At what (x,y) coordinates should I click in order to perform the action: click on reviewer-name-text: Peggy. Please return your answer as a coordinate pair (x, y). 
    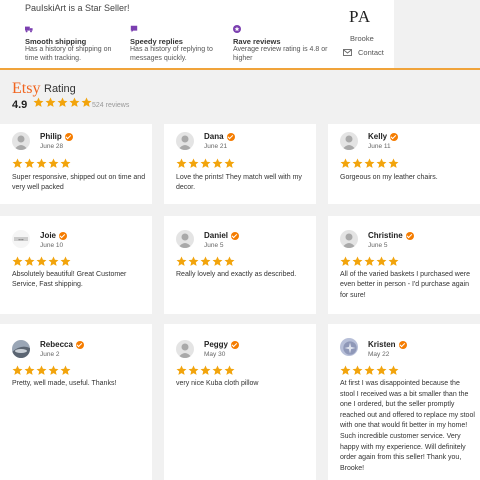
    Looking at the image, I should click on (216, 344).